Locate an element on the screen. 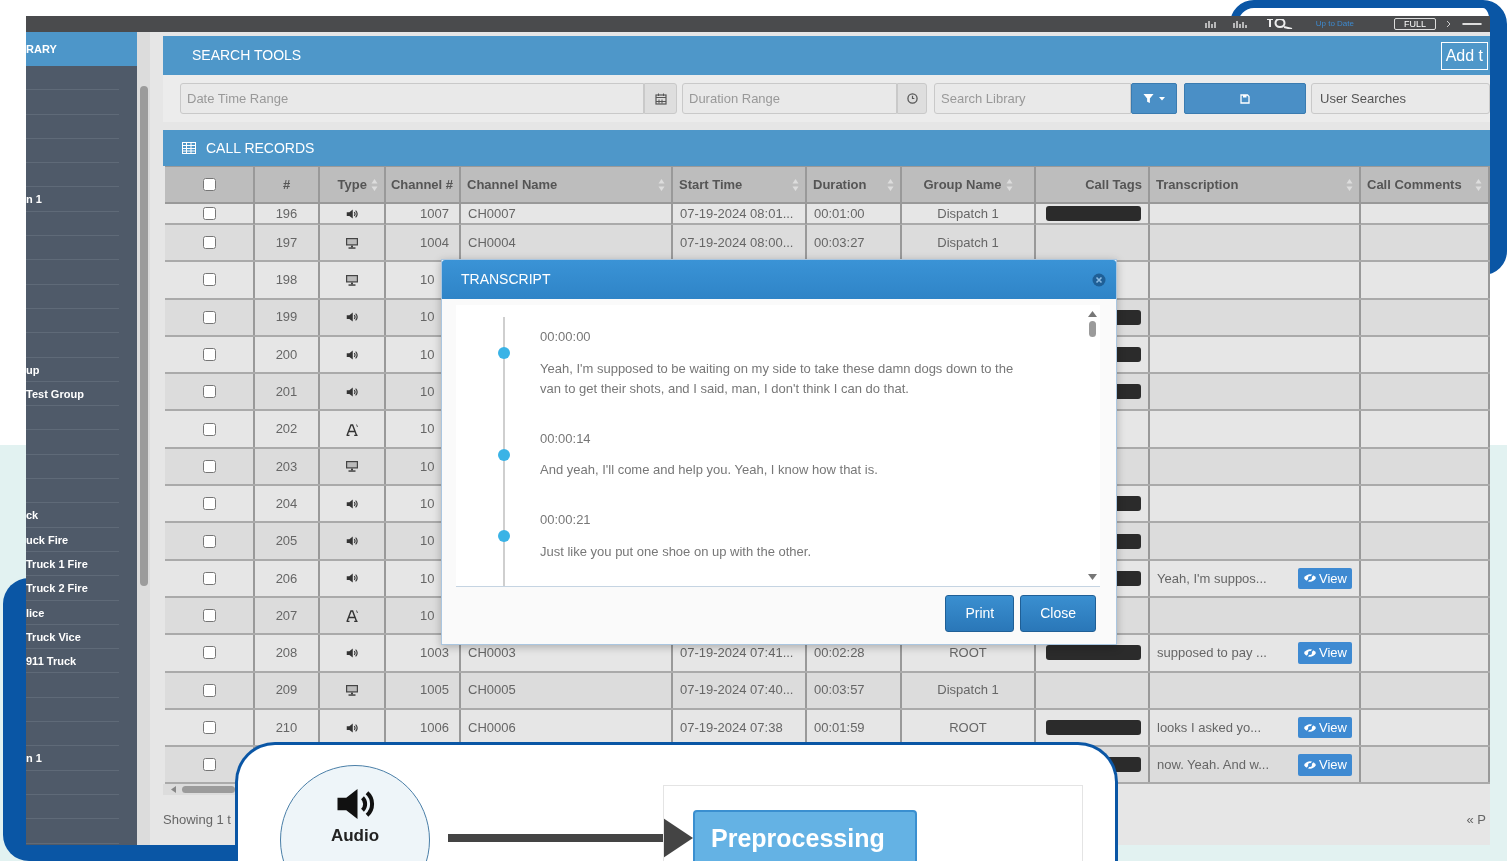 This screenshot has width=1507, height=861. column-header: Channel # is located at coordinates (421, 184).